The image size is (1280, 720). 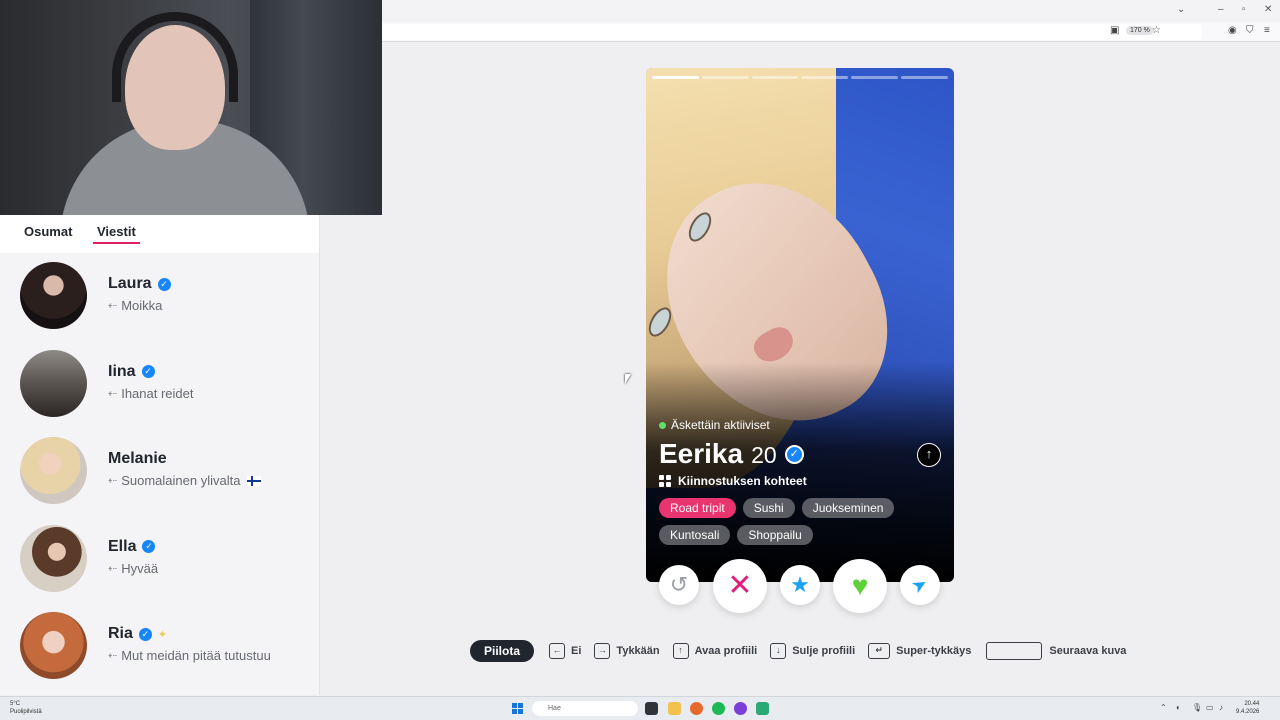 I want to click on taskbar-search-placeholder: Hae, so click(x=554, y=708).